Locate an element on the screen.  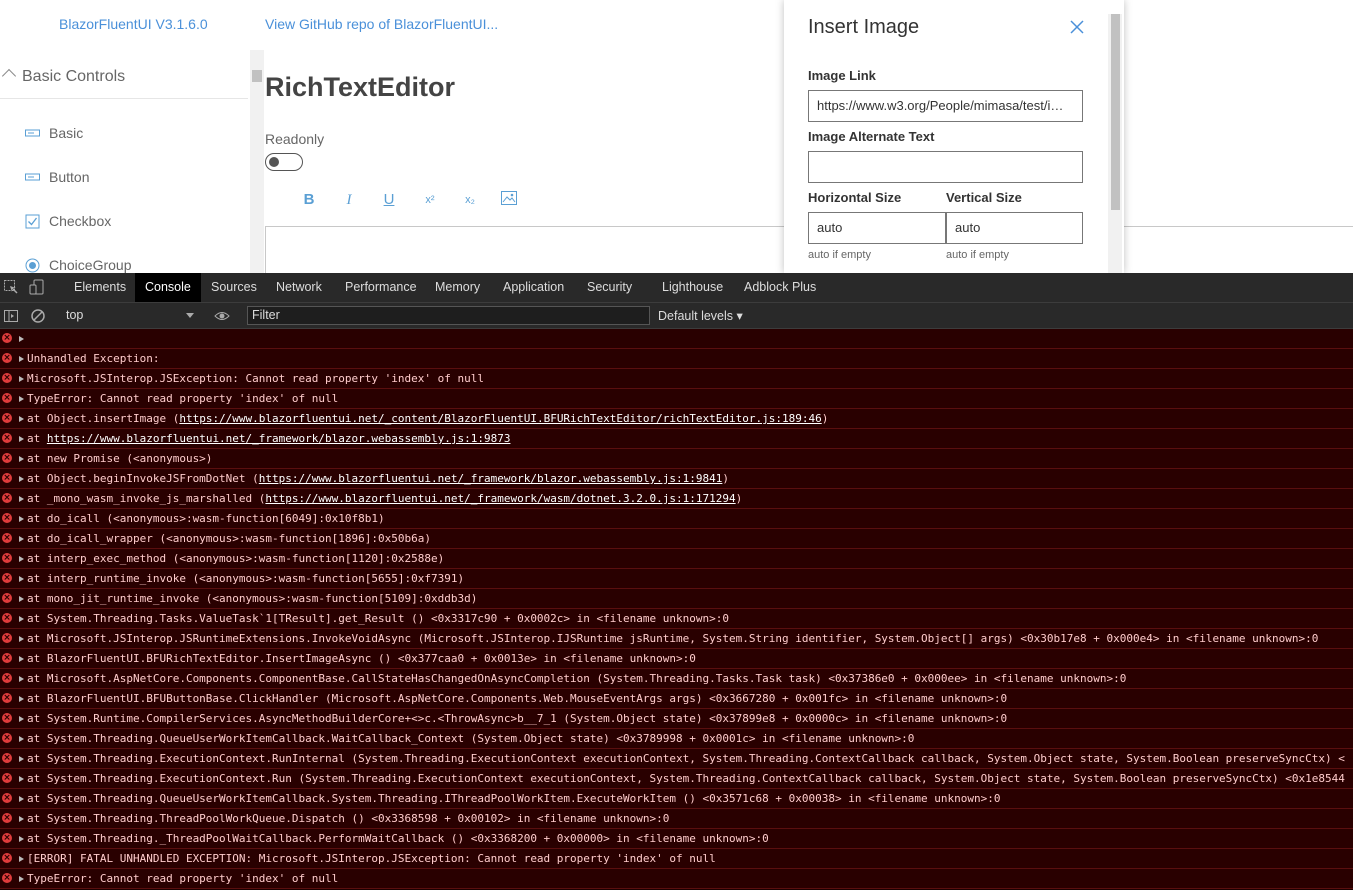
horizontal-size-input: auto is located at coordinates (877, 228).